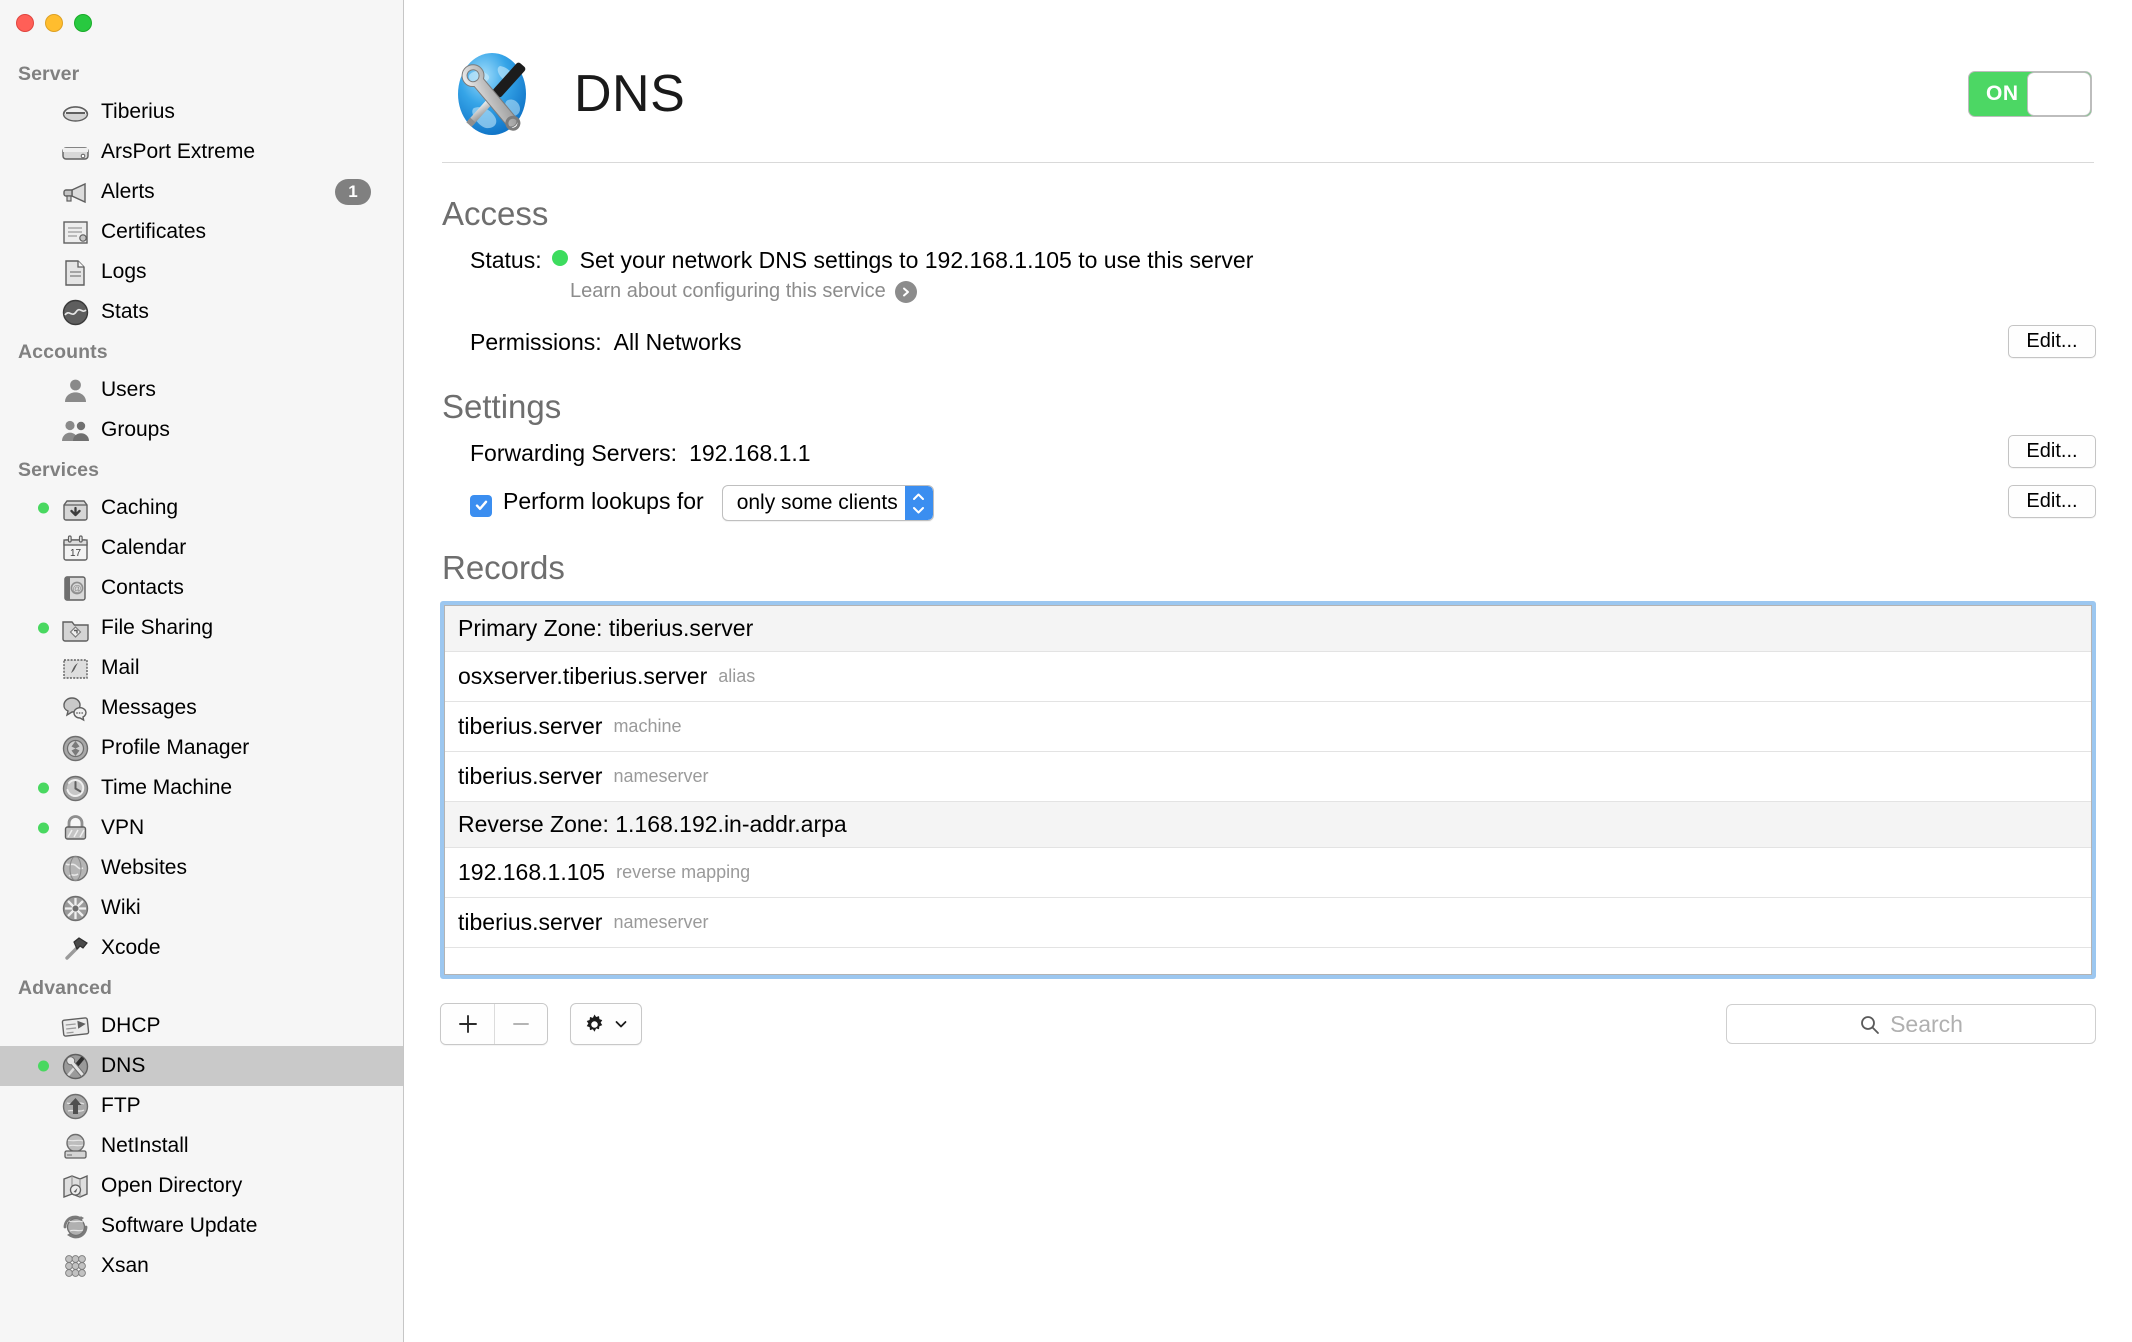 The width and height of the screenshot is (2132, 1342). Describe the element at coordinates (76, 553) in the screenshot. I see `svg-text: 17` at that location.